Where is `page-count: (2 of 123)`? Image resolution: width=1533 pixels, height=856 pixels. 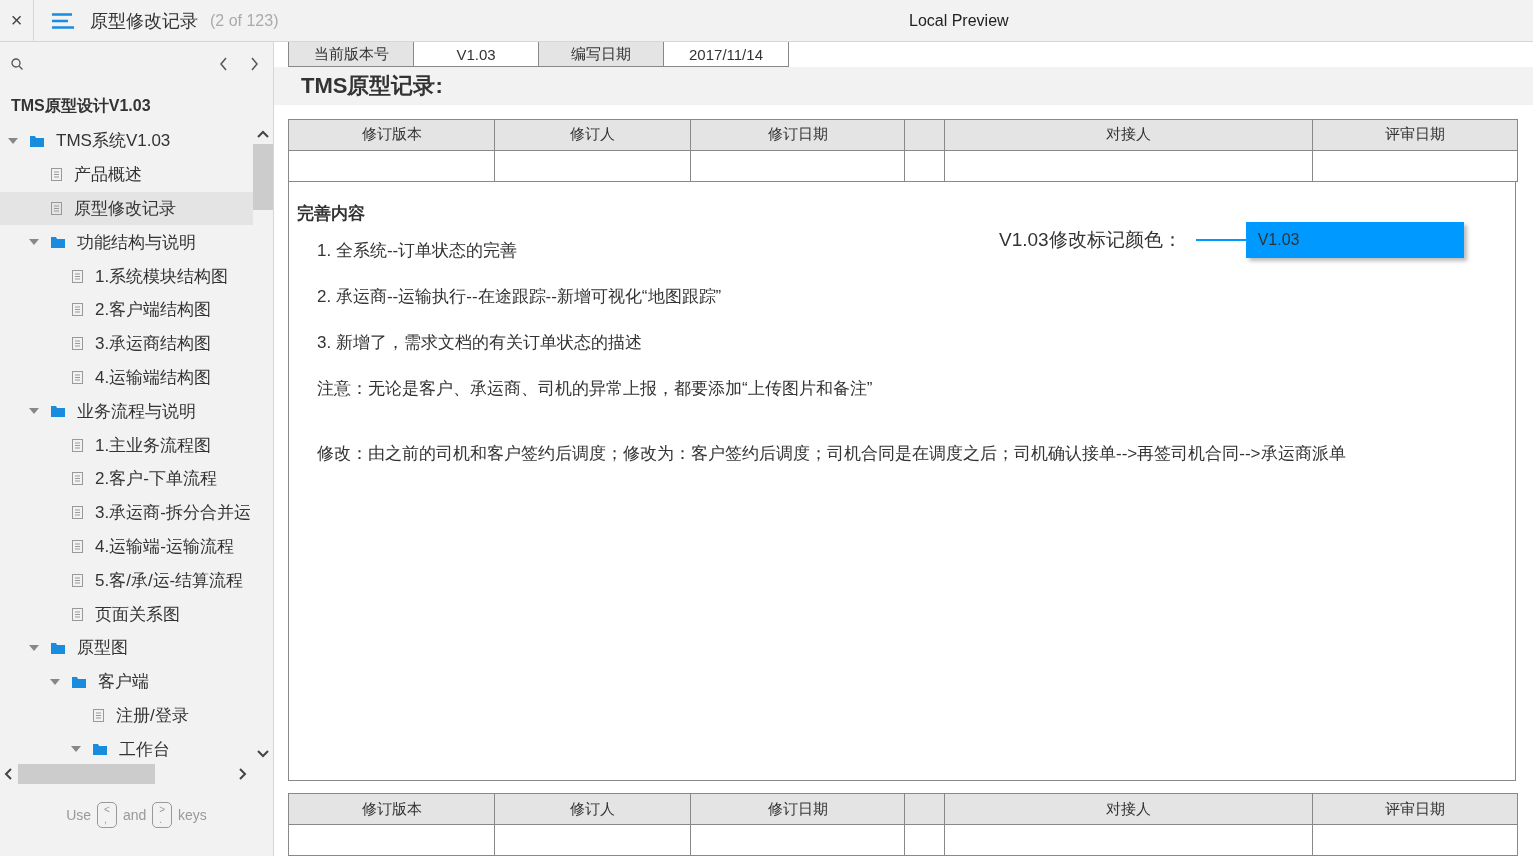
page-count: (2 of 123) is located at coordinates (244, 20).